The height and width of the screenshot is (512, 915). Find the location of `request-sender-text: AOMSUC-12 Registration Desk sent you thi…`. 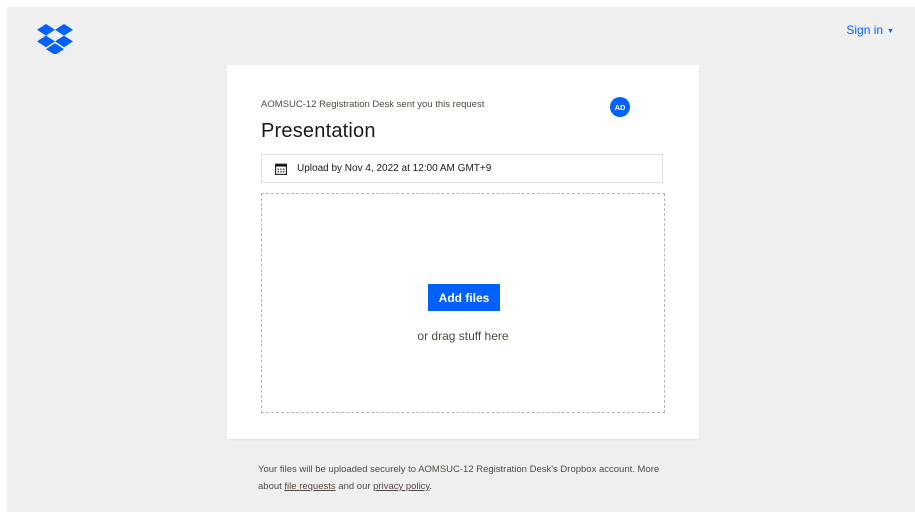

request-sender-text: AOMSUC-12 Registration Desk sent you thi… is located at coordinates (373, 104).